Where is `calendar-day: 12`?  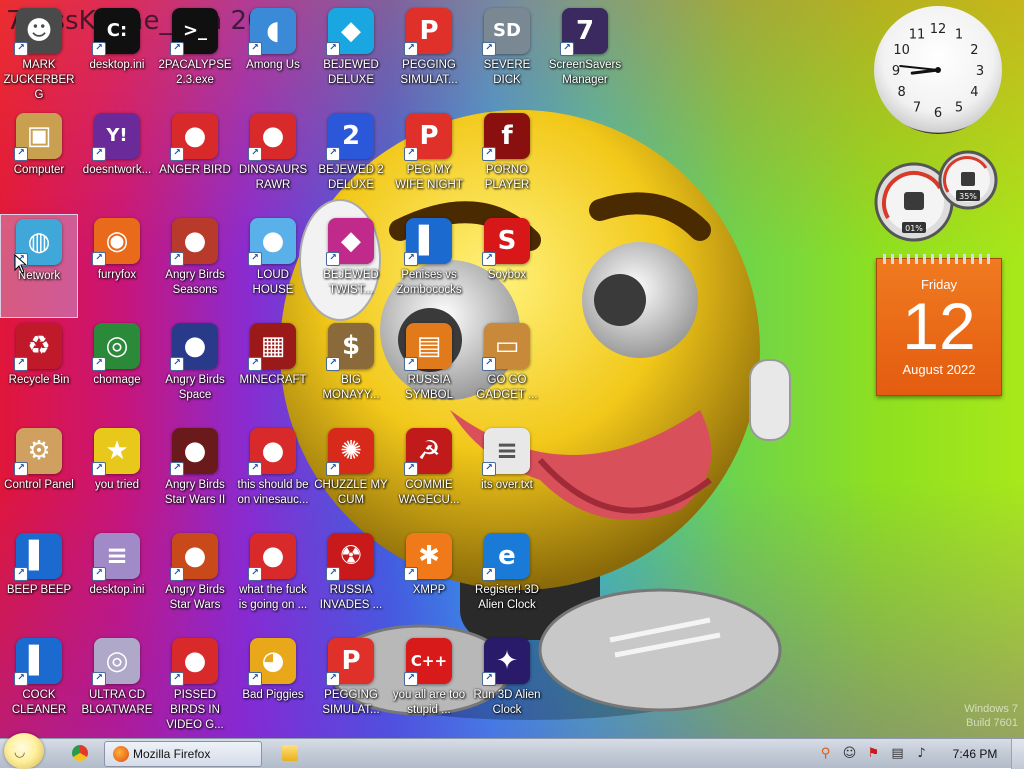
calendar-day: 12 is located at coordinates (939, 326).